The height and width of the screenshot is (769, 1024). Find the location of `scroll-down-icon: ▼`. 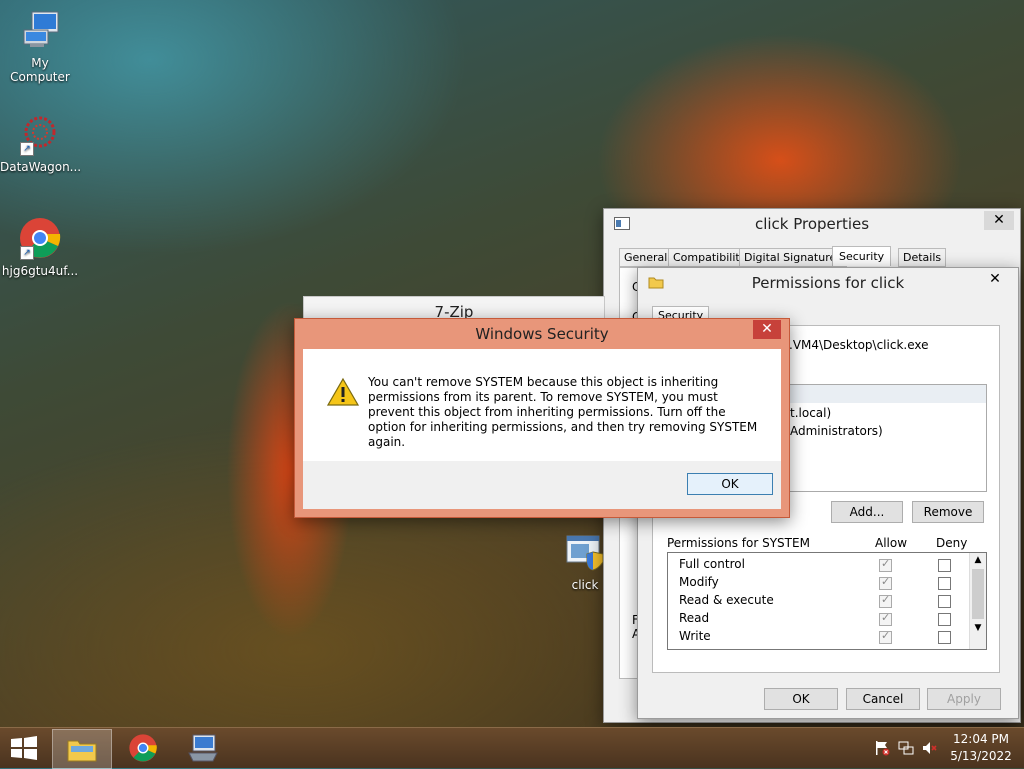

scroll-down-icon: ▼ is located at coordinates (978, 628).